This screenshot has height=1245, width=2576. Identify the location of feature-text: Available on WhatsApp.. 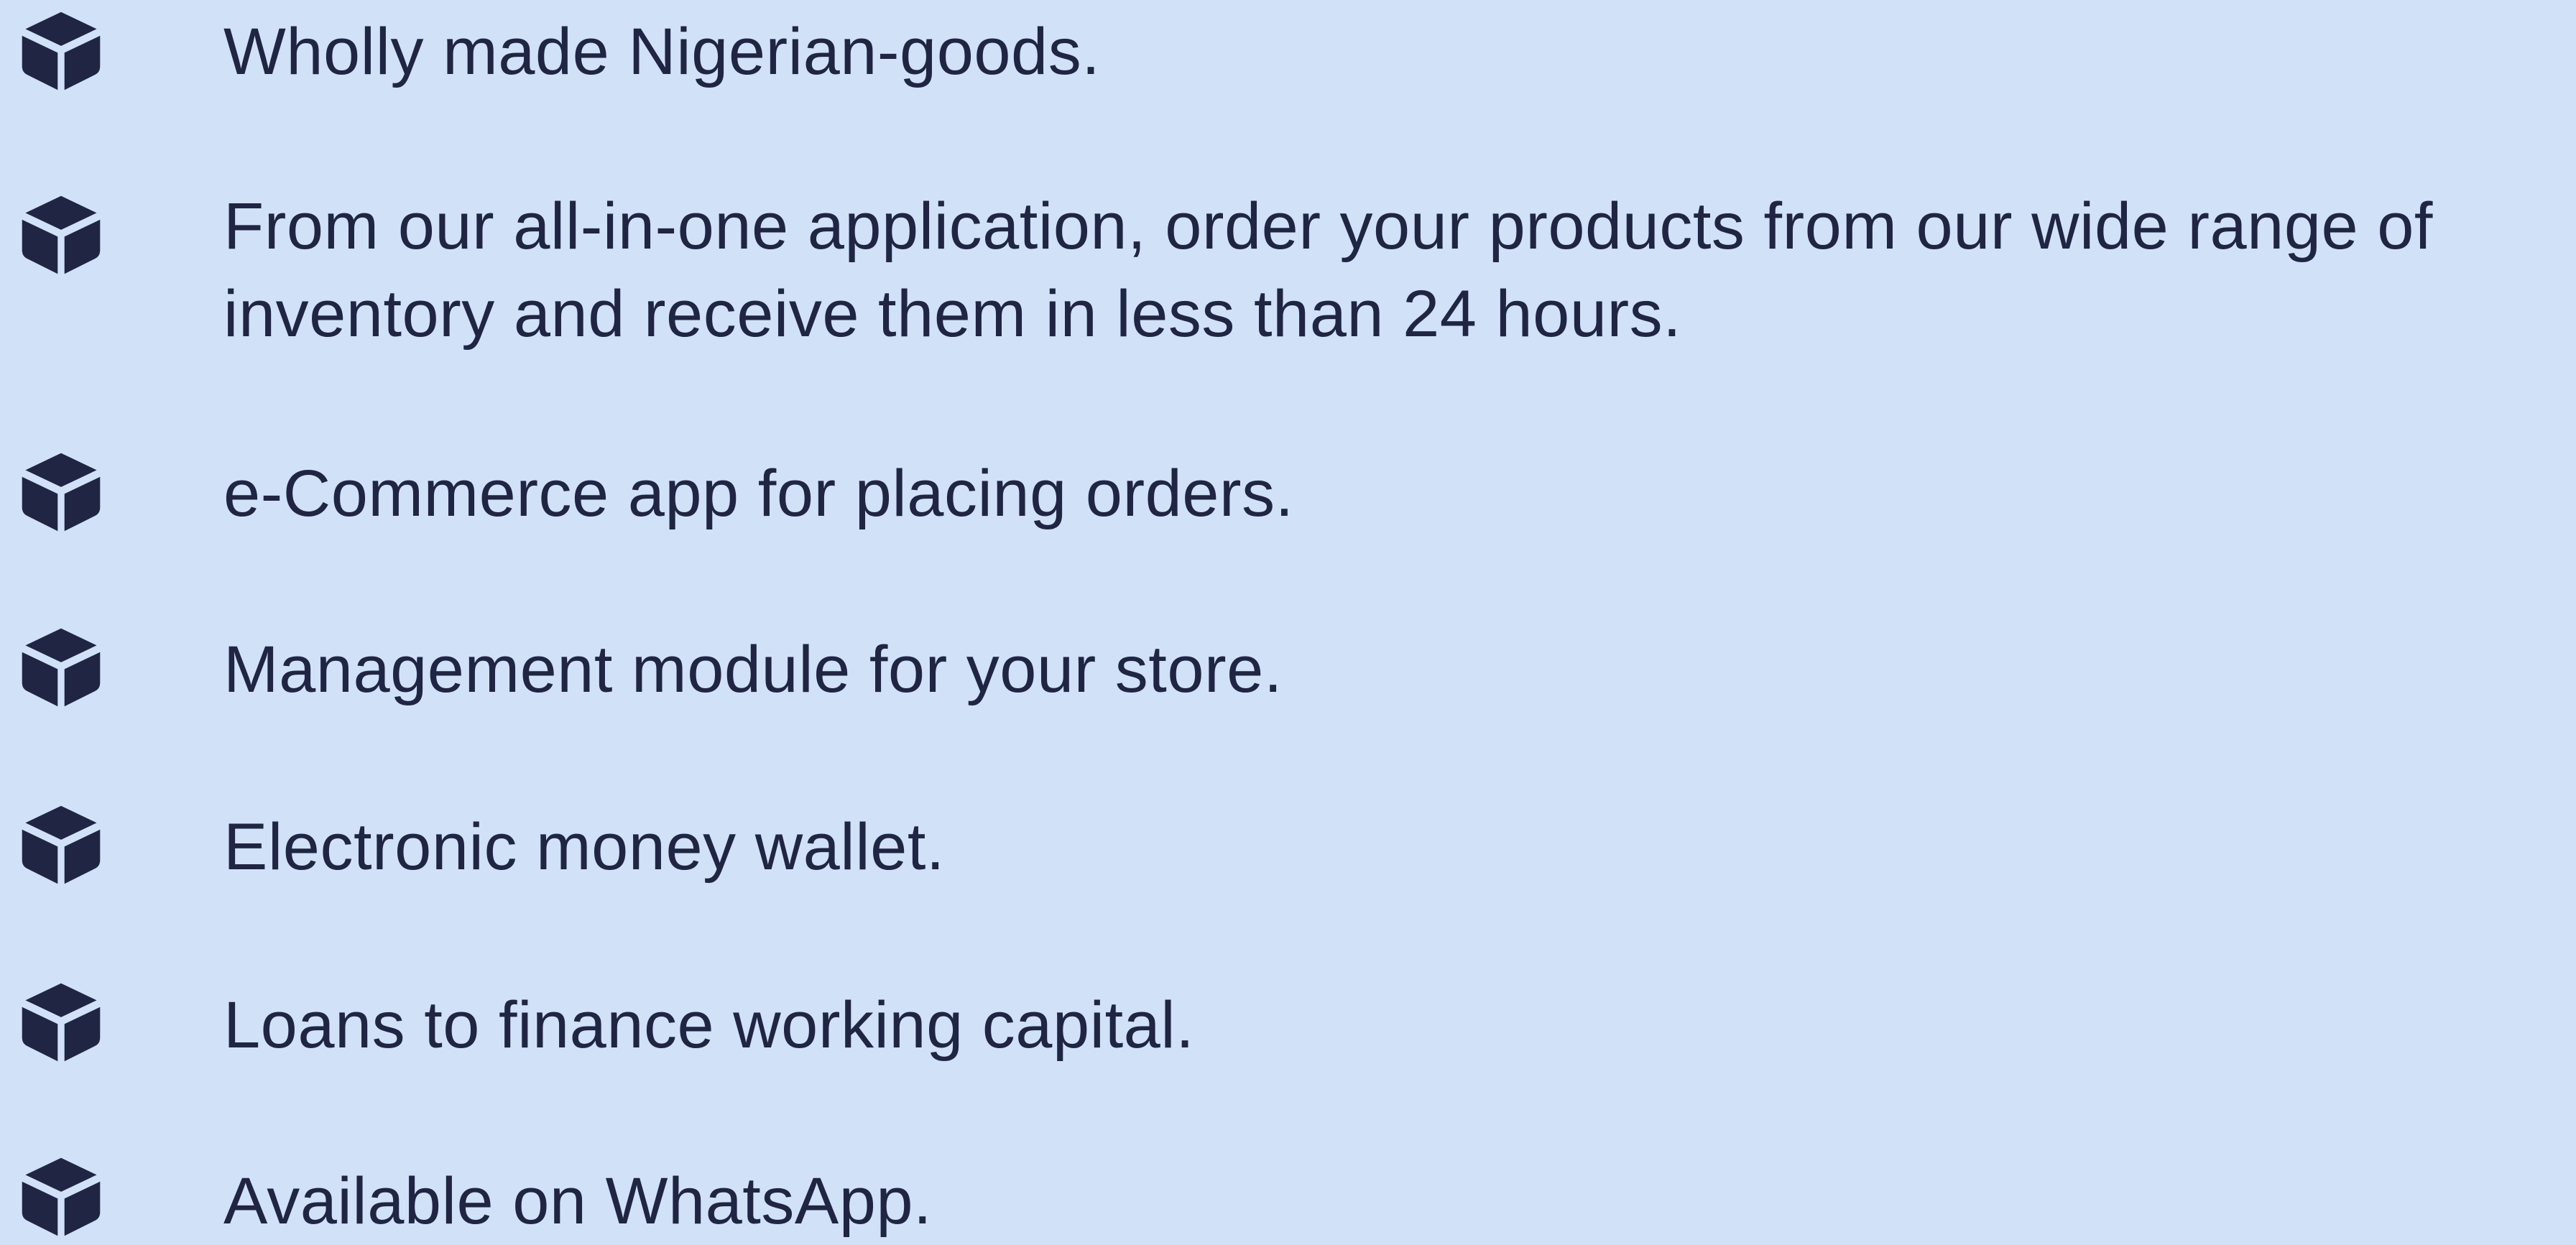
(578, 1201).